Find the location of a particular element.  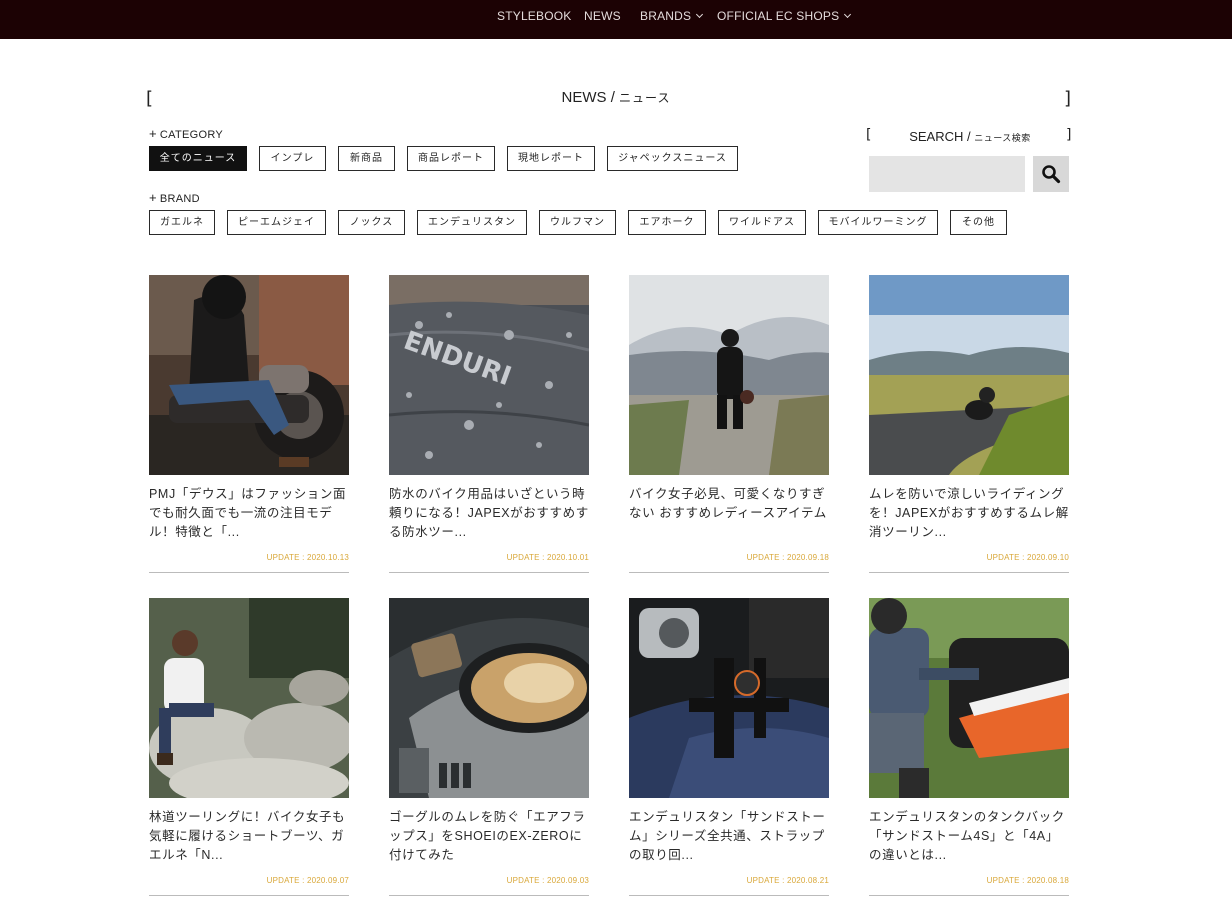

article-date: UPDATE : 2020.09.10 is located at coordinates (1027, 557).